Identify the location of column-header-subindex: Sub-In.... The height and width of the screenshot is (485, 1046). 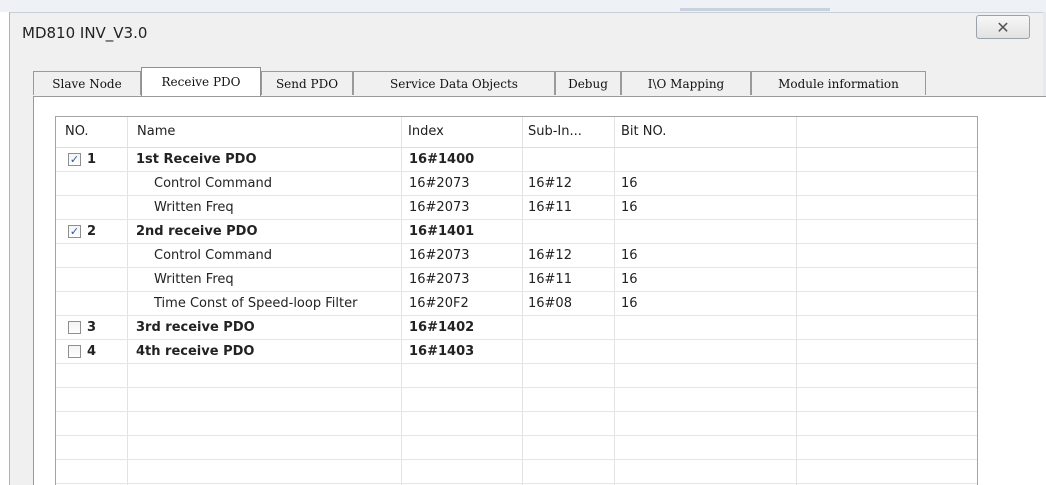
(555, 132).